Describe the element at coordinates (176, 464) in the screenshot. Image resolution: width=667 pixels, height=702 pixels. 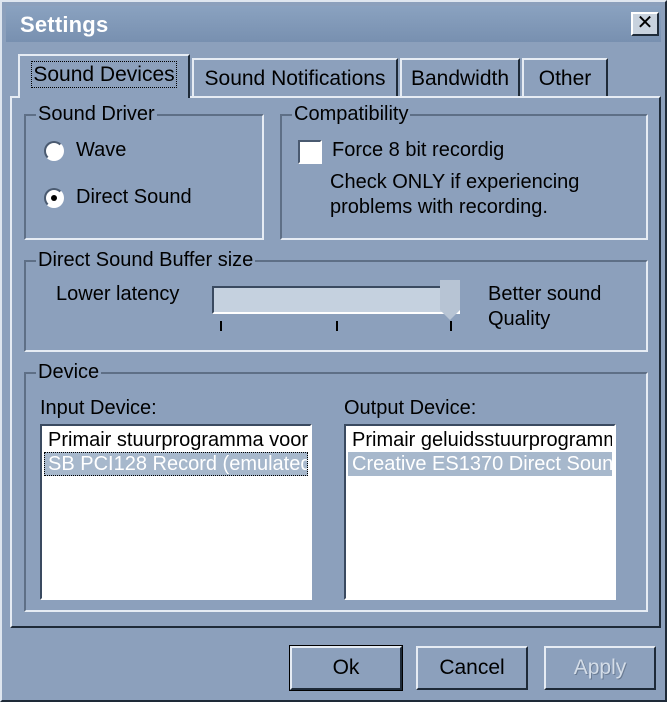
I see `list-item: SB PCI128 Record (emulated)` at that location.